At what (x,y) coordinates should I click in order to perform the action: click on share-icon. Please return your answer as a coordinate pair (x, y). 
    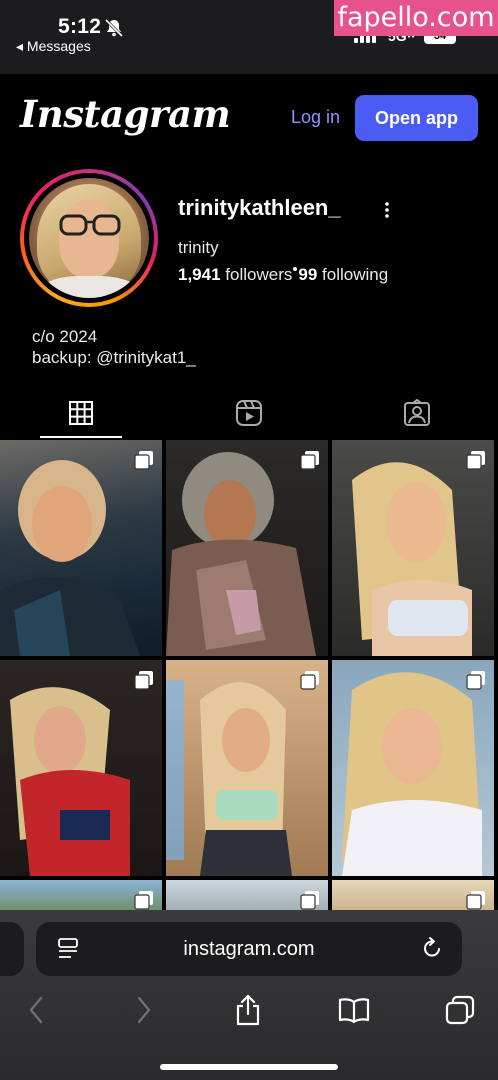
    Looking at the image, I should click on (248, 1010).